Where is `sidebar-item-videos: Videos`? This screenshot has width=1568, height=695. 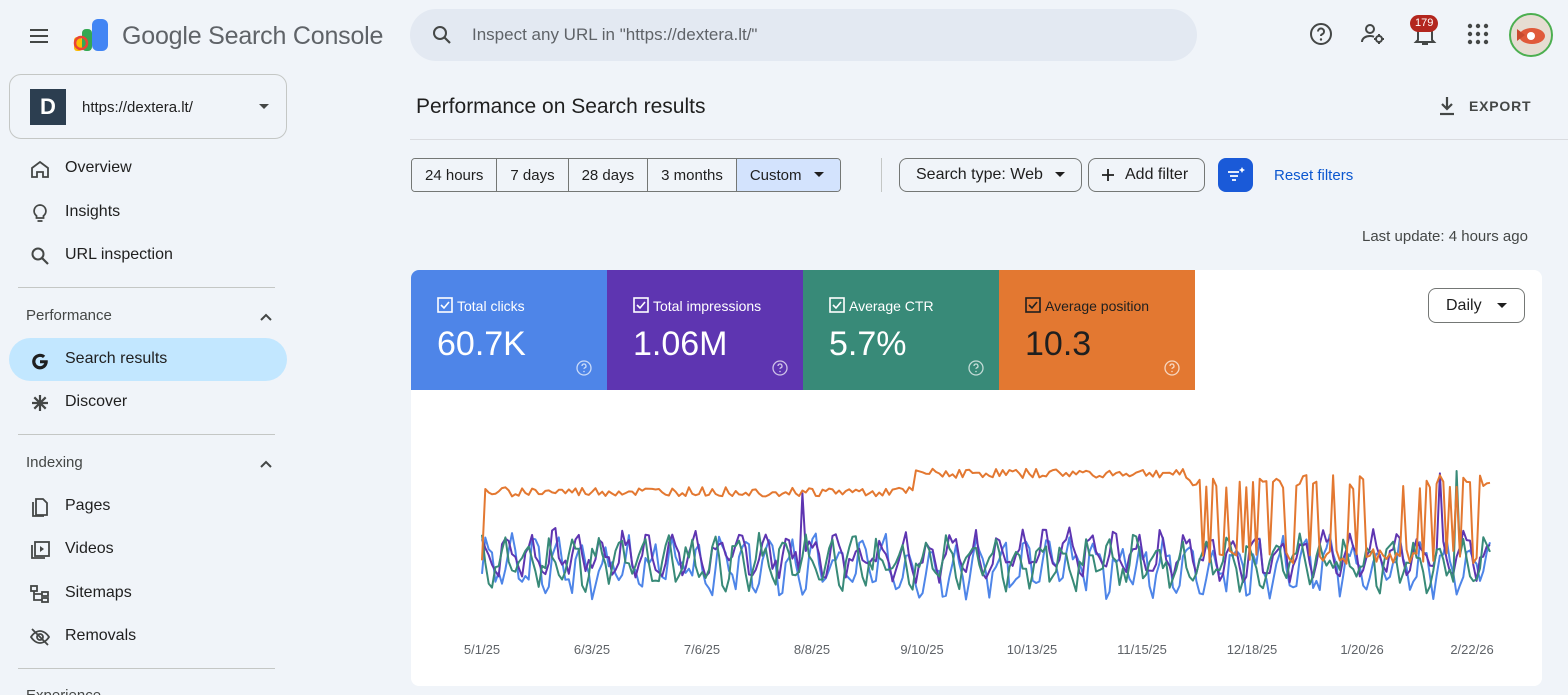
sidebar-item-videos: Videos is located at coordinates (148, 549).